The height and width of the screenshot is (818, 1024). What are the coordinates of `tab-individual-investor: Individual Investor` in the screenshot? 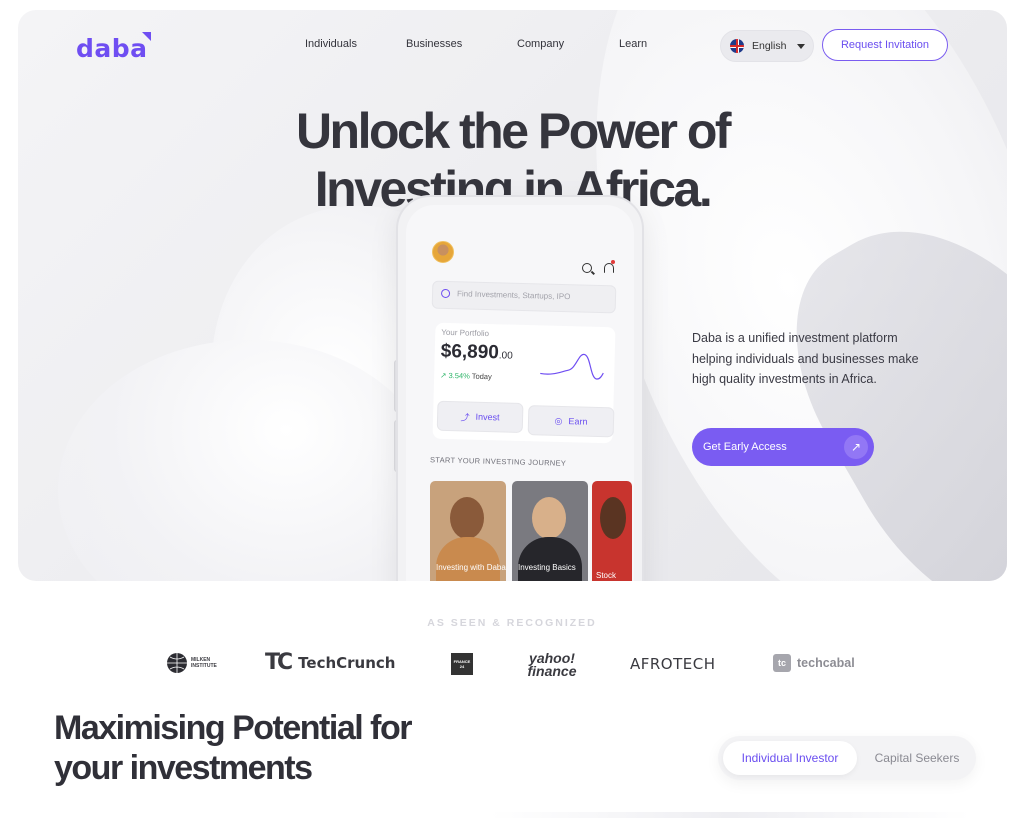 It's located at (790, 758).